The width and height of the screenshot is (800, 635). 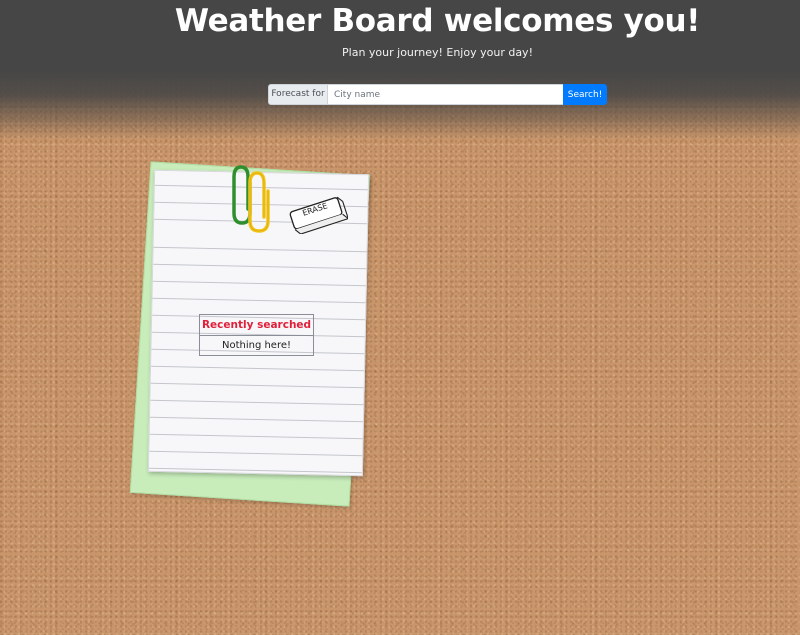 I want to click on page-subtitle: Plan your journey! Enjoy your day!, so click(x=437, y=52).